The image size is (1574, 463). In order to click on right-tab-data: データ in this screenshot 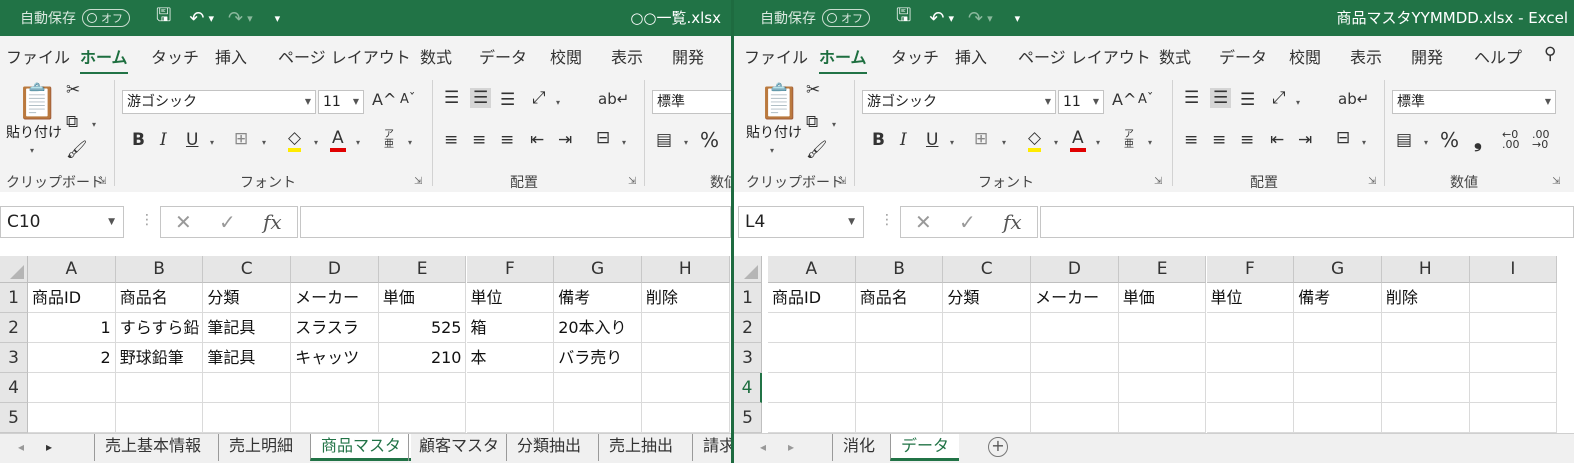, I will do `click(1243, 56)`.